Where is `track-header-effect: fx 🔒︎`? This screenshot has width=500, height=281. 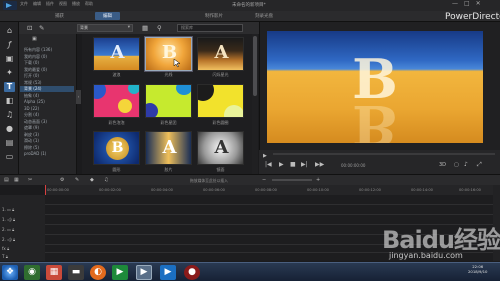
track-header-effect: fx 🔒︎ is located at coordinates (5, 248).